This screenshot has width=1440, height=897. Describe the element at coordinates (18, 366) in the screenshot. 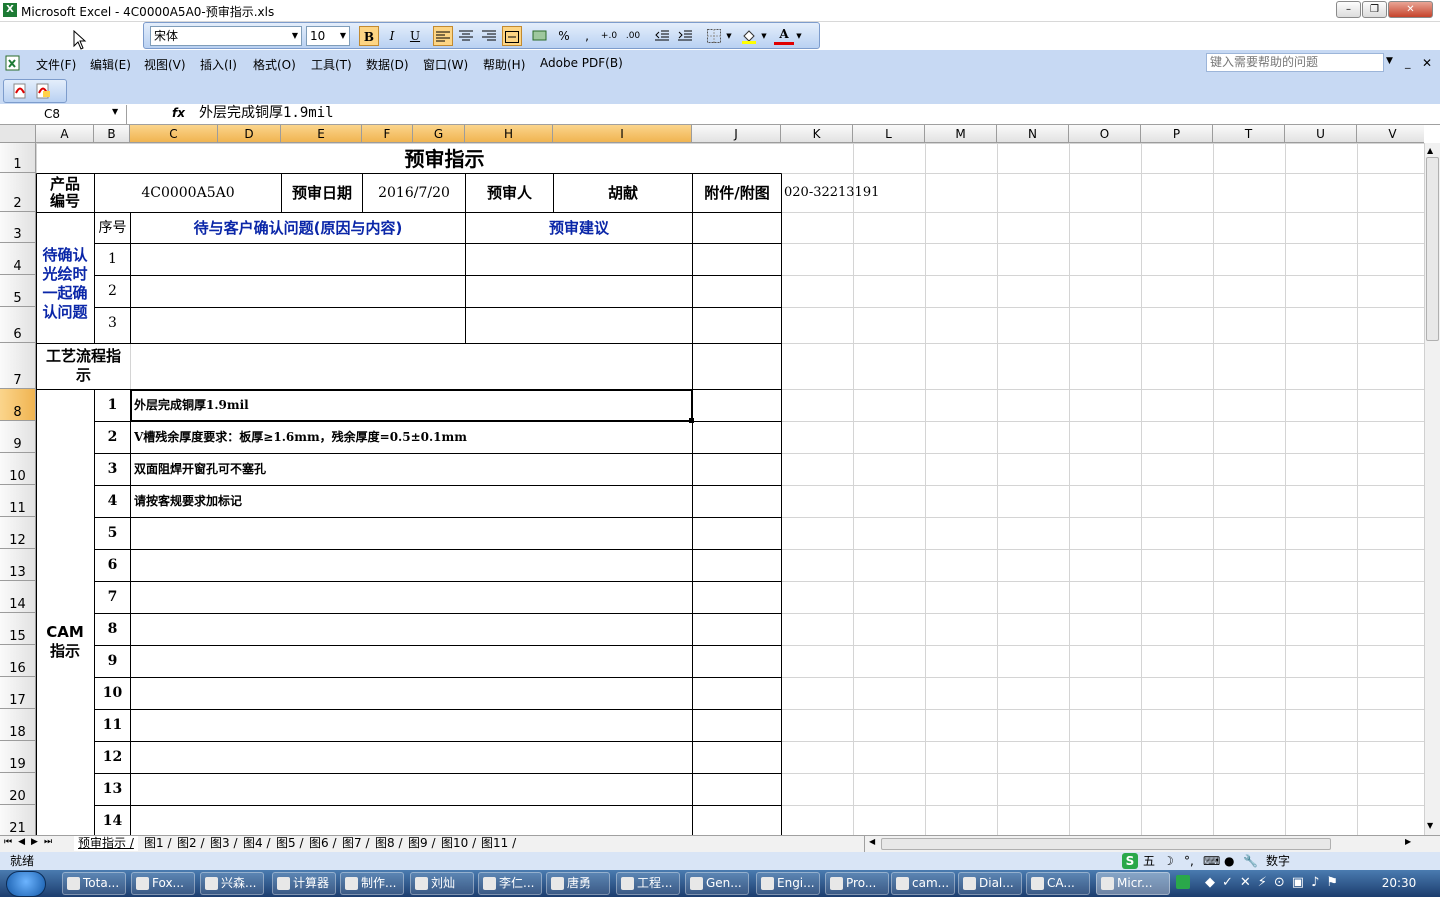

I see `row-header-7: 7` at that location.